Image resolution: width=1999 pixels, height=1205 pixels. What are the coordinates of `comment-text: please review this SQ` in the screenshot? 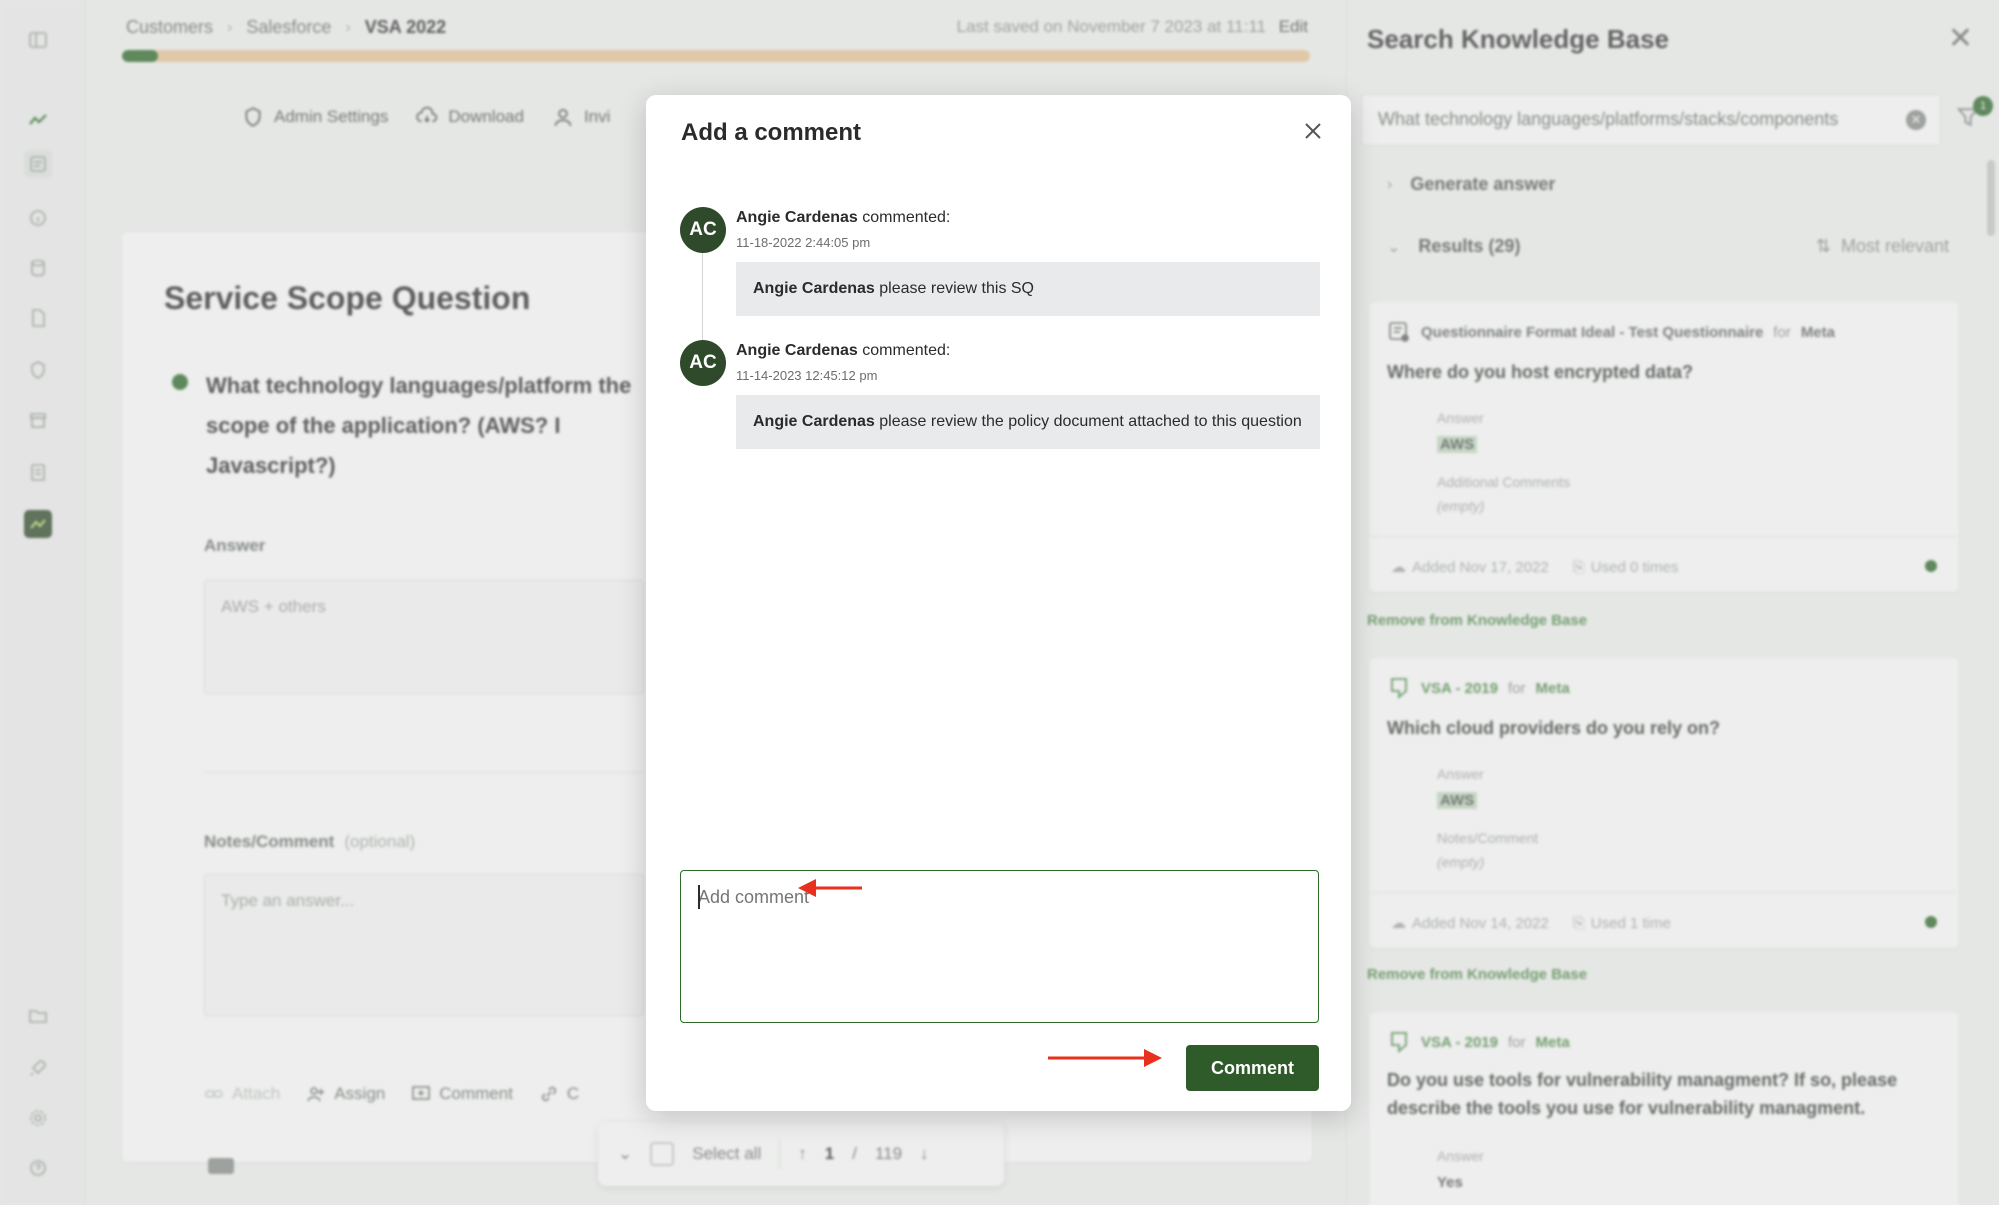 It's located at (956, 288).